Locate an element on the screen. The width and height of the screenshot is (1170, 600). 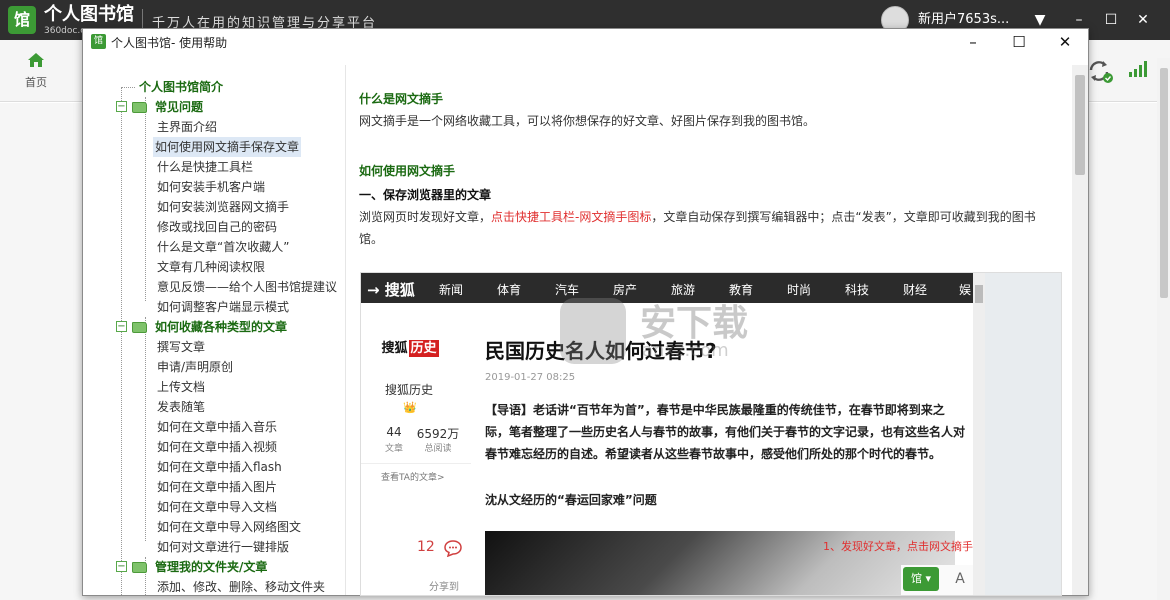
nav-item-intro: 个人图书馆简介 is located at coordinates (181, 87).